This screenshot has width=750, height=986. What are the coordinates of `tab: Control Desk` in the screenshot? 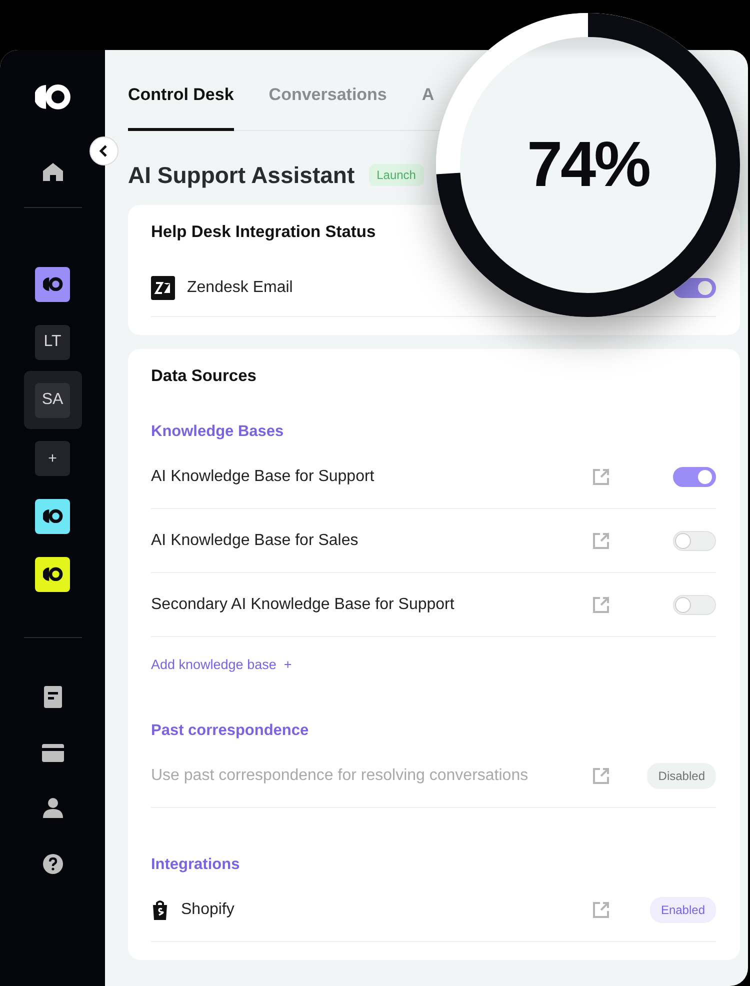 It's located at (181, 108).